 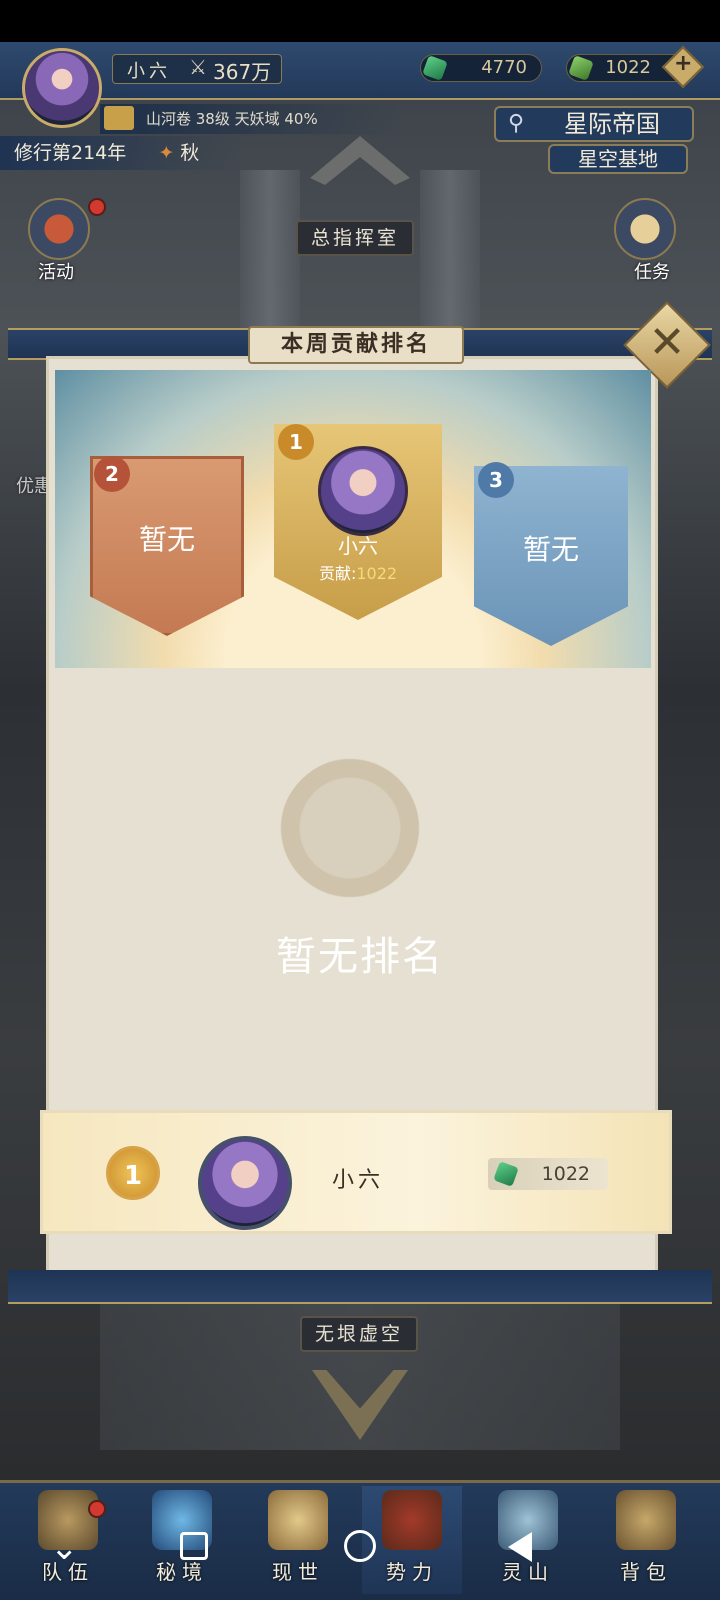 I want to click on planet-icon: ⚲, so click(x=516, y=123).